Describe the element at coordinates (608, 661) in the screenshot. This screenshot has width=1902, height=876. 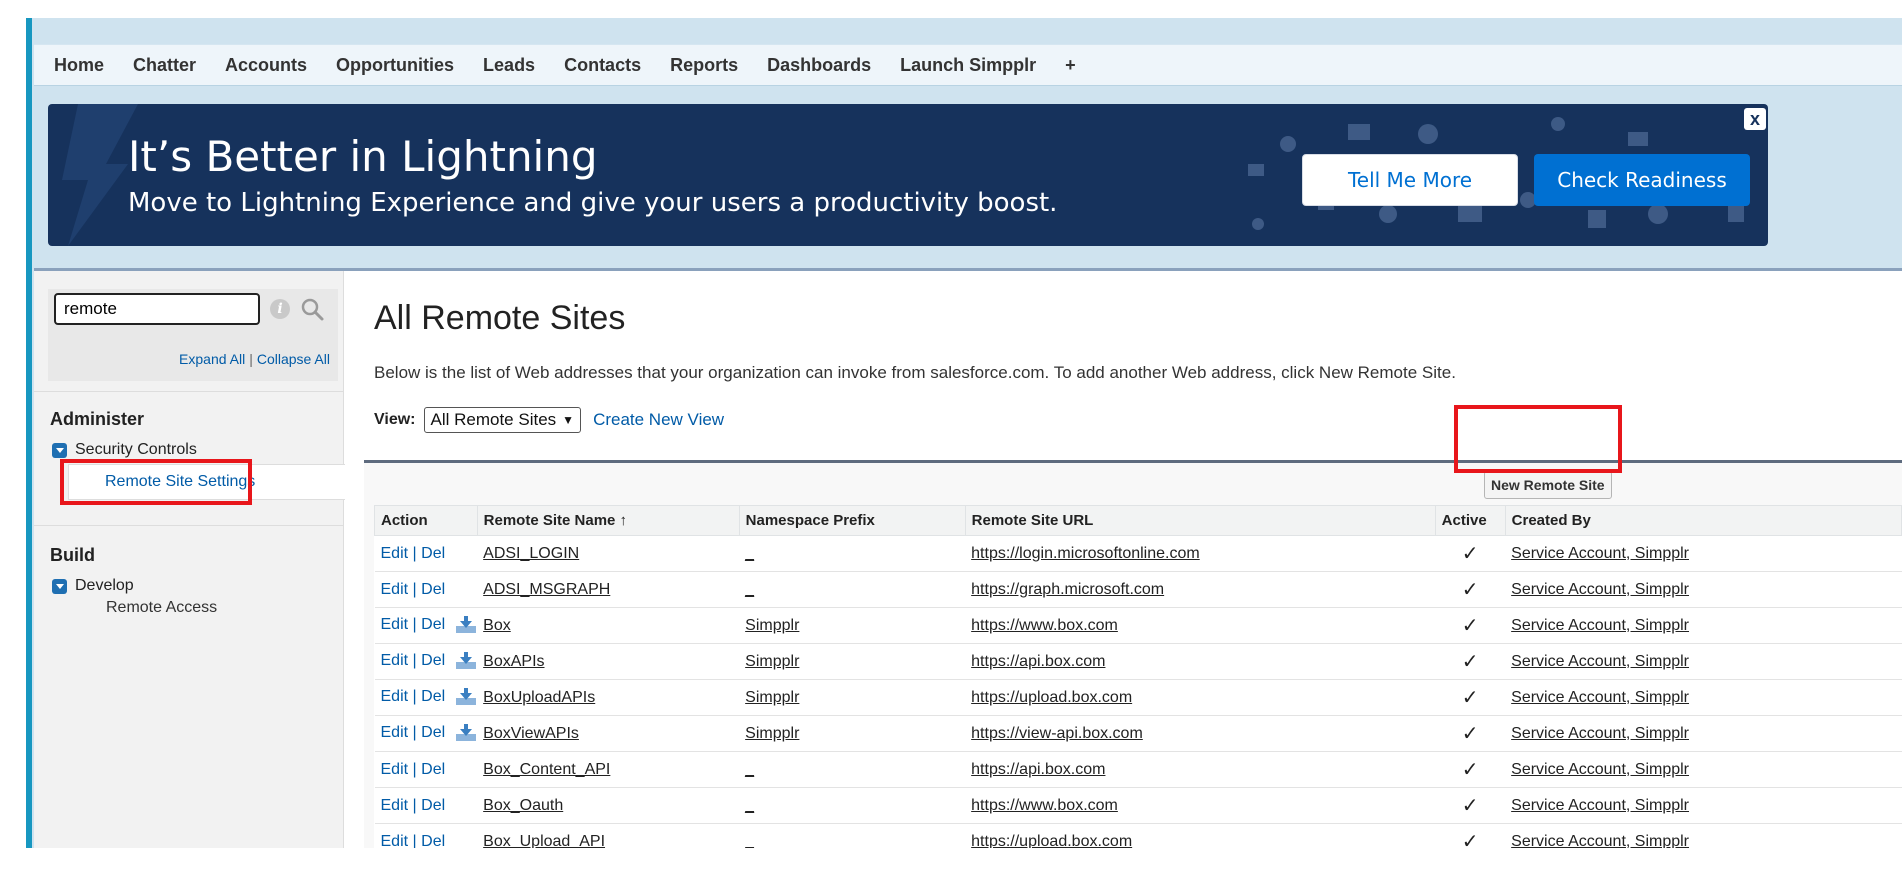
I see `remote-site-name: BoxAPIs` at that location.